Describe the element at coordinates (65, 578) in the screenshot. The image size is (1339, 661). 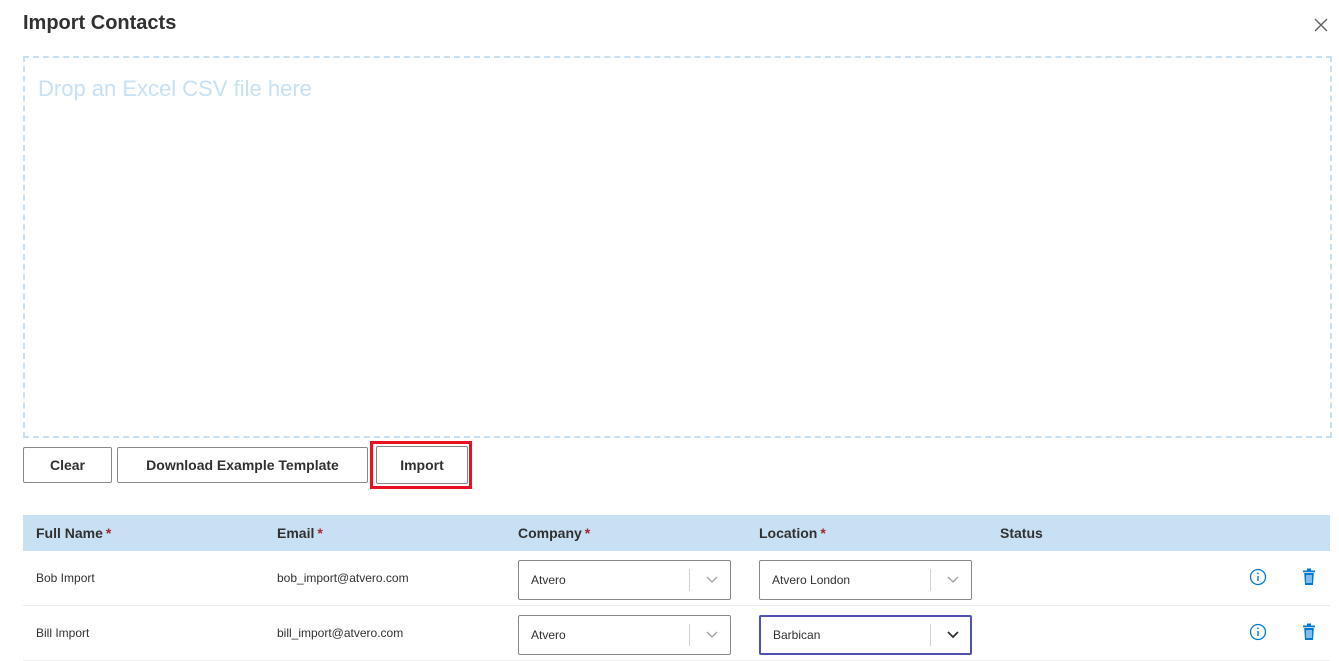
I see `cell-full-name: Bob Import` at that location.